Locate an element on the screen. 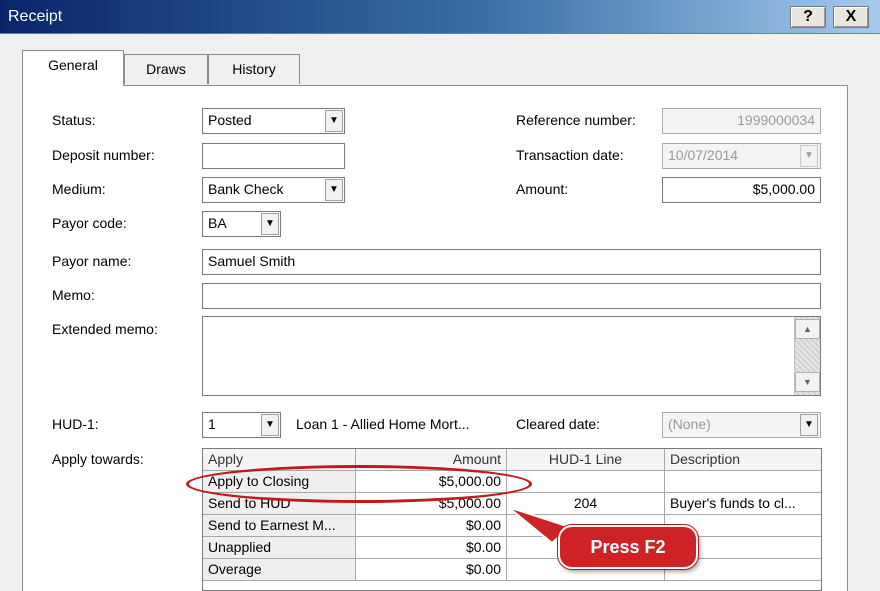  help-button: ? is located at coordinates (808, 17).